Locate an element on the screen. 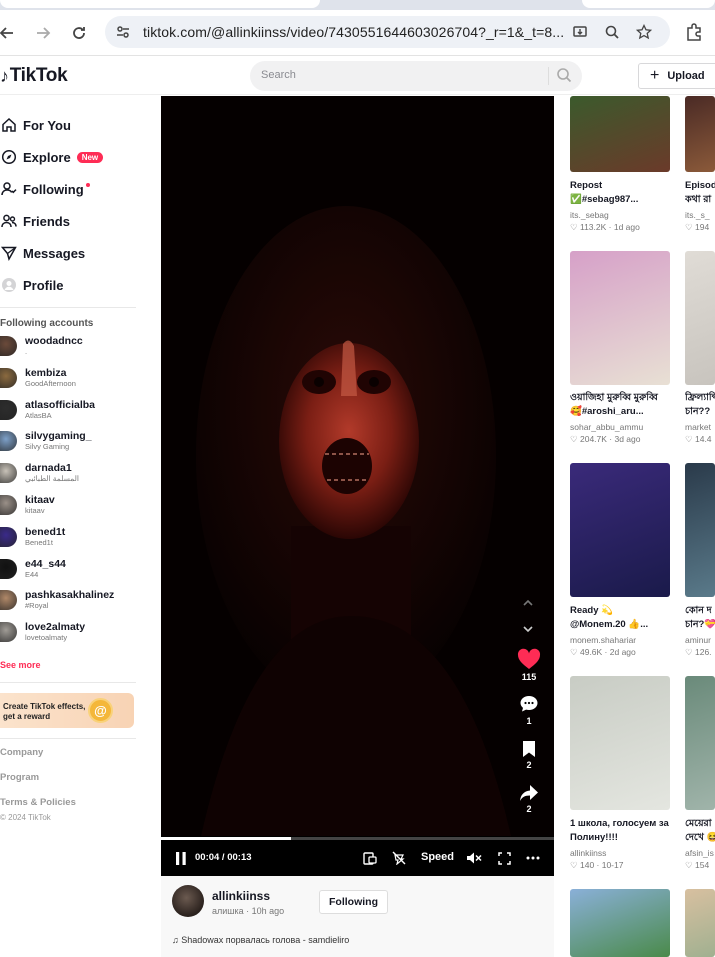 This screenshot has width=715, height=957. following-account-item: e44_s44 E44 is located at coordinates (33, 569).